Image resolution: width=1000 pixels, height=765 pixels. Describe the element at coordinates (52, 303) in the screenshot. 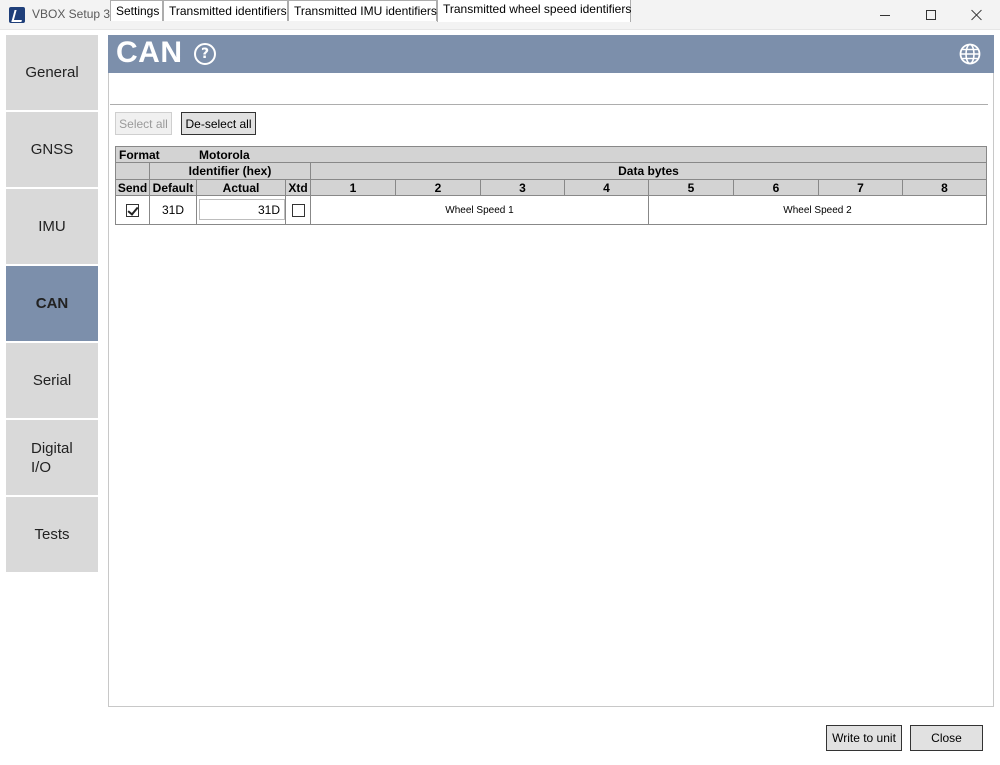

I see `sidebar-item-can: CAN` at that location.